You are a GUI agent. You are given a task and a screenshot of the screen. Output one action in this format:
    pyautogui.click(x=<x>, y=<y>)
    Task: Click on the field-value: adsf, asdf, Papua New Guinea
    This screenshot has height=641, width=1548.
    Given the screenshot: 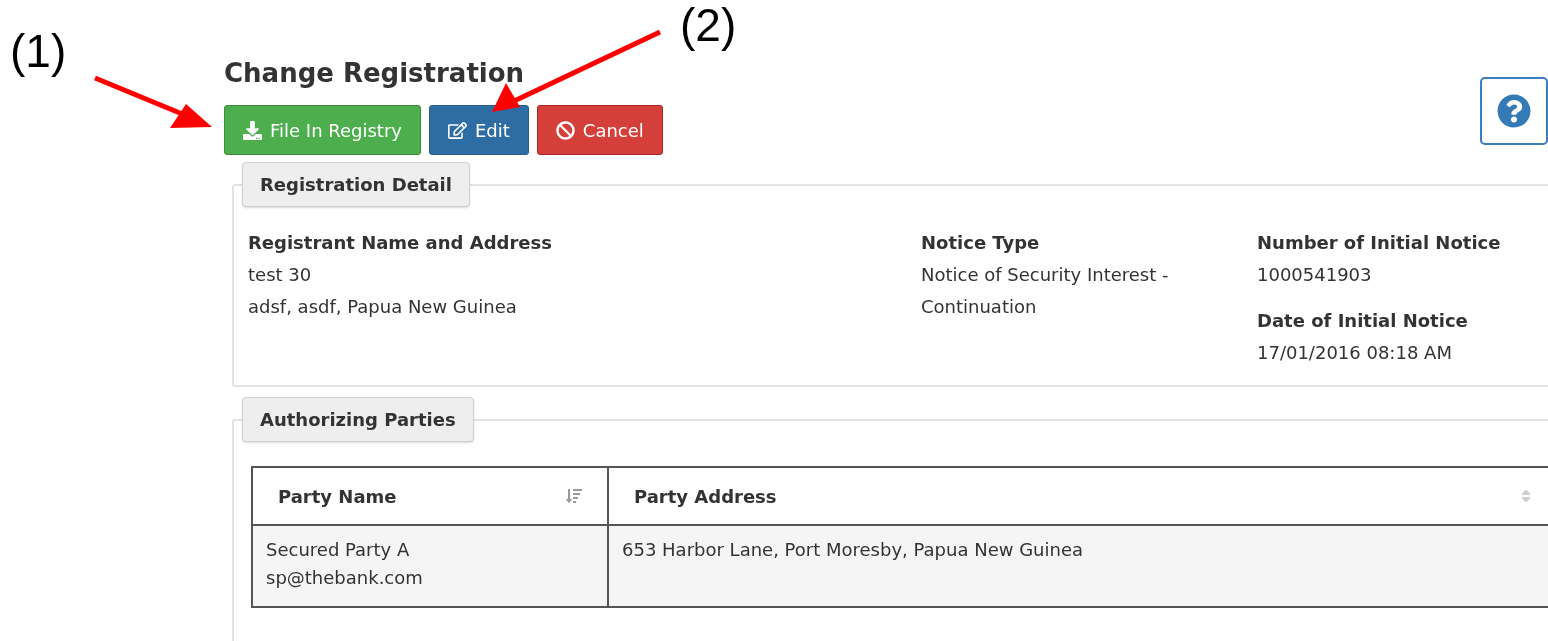 What is the action you would take?
    pyautogui.click(x=382, y=307)
    